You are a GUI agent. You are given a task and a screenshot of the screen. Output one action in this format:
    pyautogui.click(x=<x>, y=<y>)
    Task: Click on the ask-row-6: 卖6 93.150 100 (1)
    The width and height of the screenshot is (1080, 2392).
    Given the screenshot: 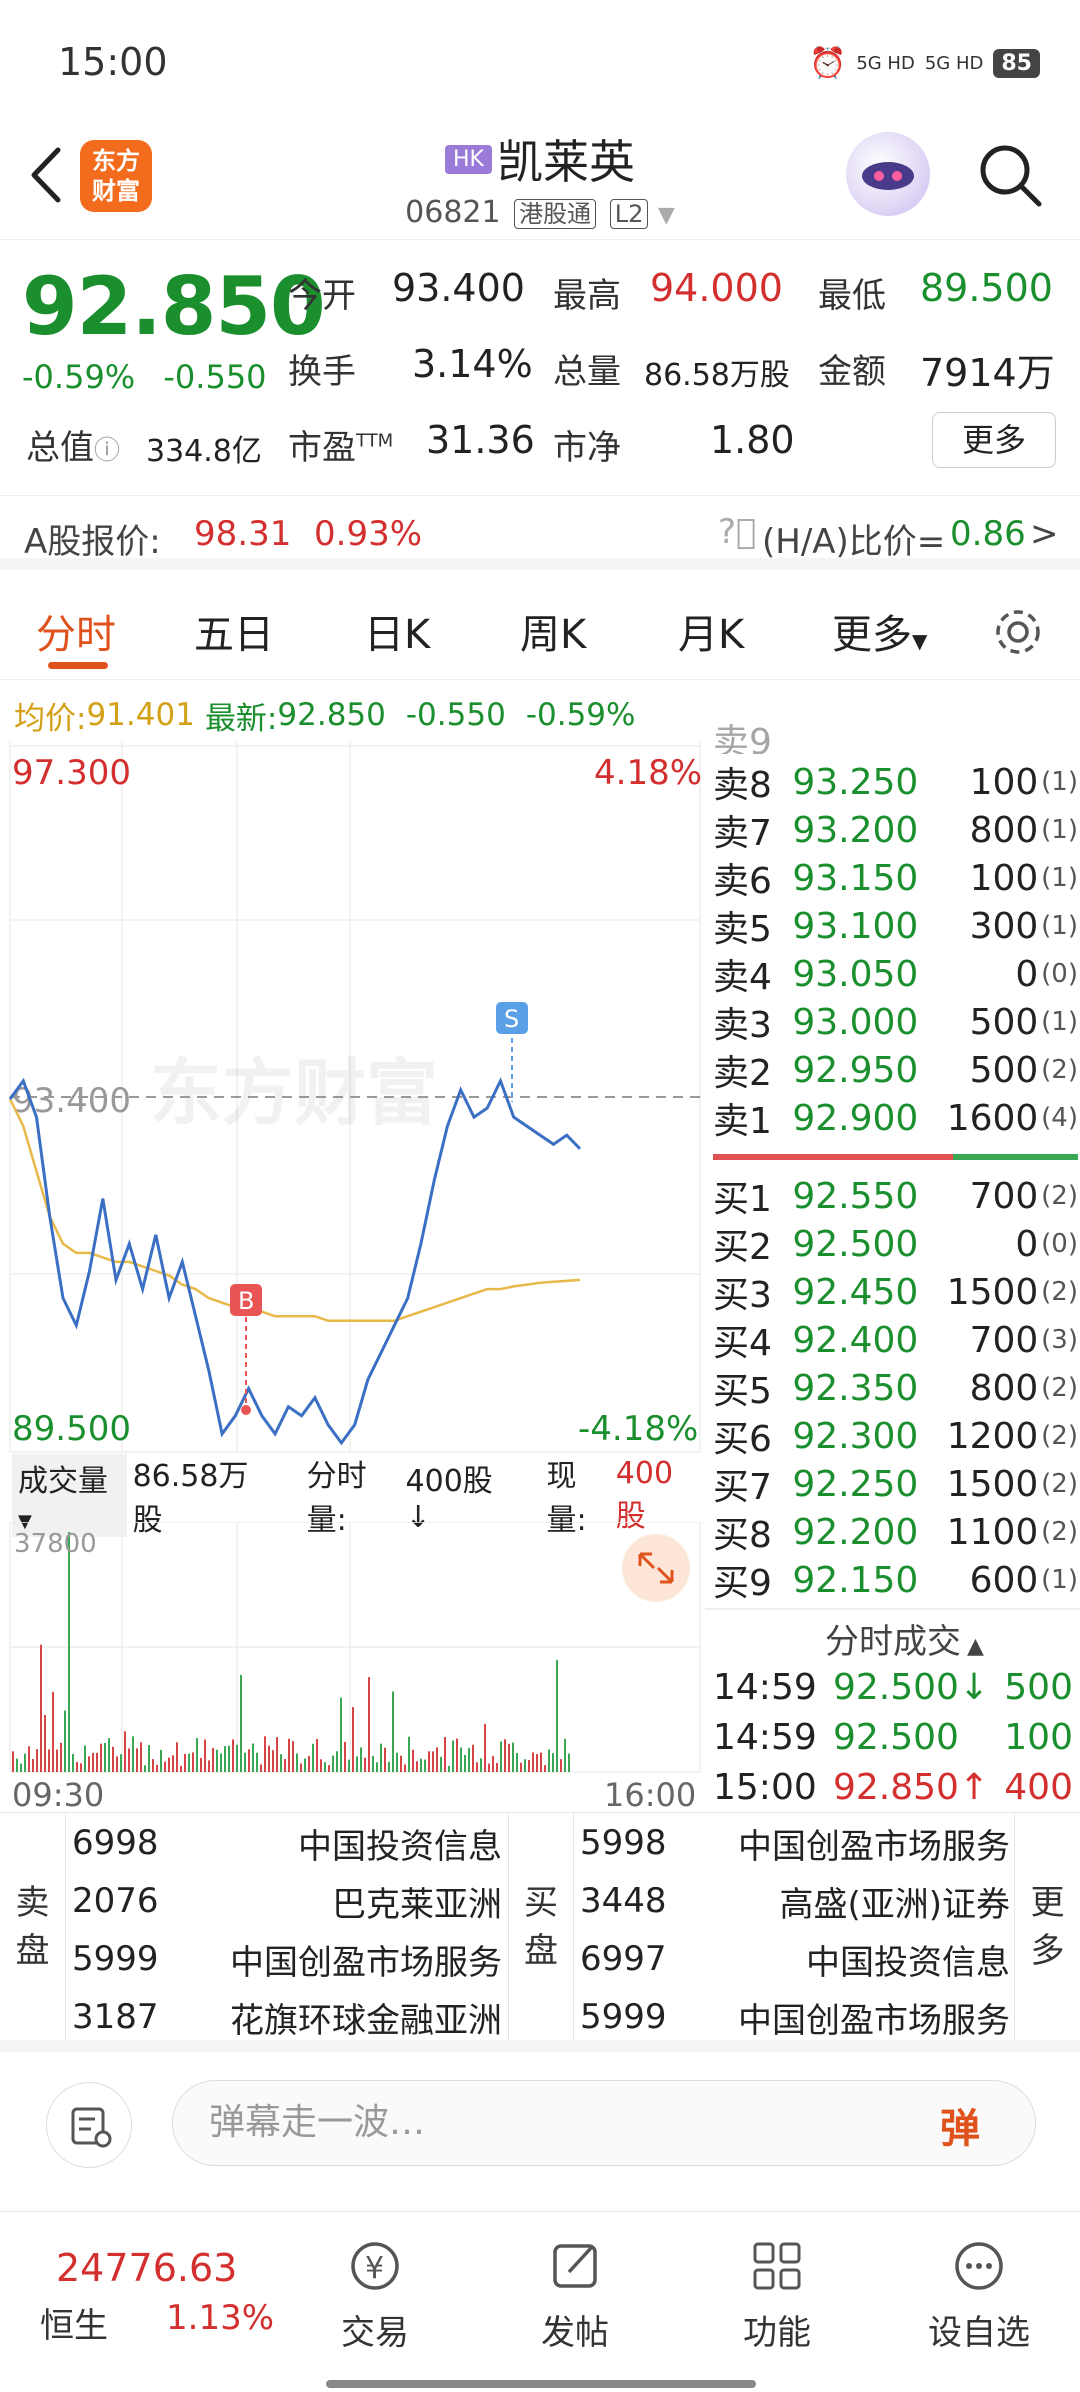 What is the action you would take?
    pyautogui.click(x=895, y=878)
    